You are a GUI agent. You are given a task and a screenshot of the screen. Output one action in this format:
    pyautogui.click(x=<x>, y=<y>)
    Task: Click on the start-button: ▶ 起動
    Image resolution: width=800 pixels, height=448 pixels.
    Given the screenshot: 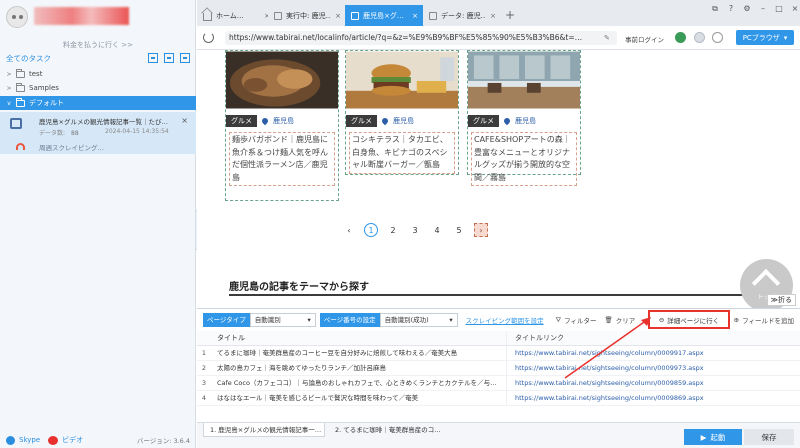 What is the action you would take?
    pyautogui.click(x=713, y=437)
    